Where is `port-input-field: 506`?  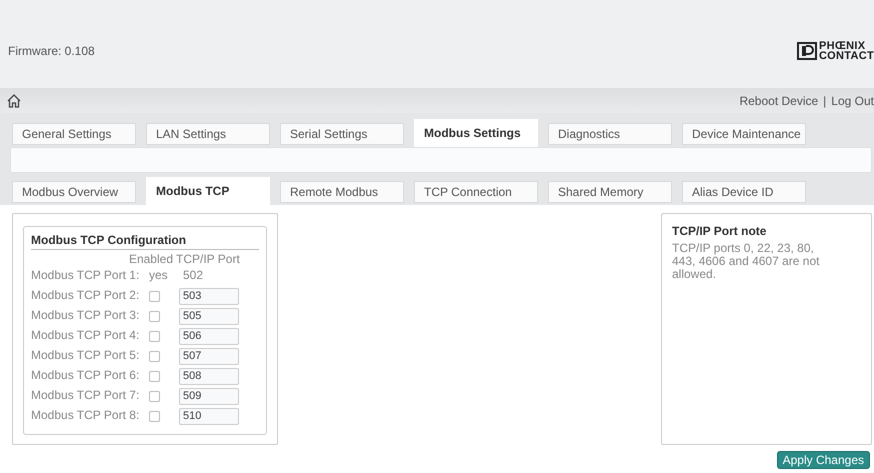 port-input-field: 506 is located at coordinates (209, 336).